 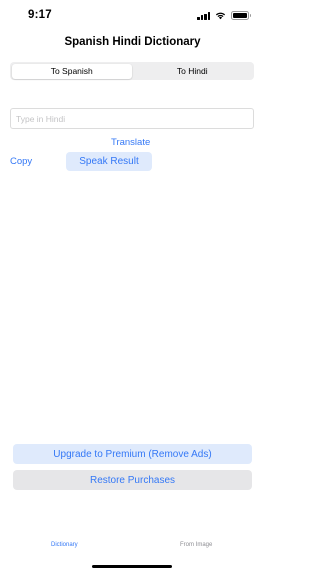 I want to click on copy-button: Copy, so click(x=21, y=161).